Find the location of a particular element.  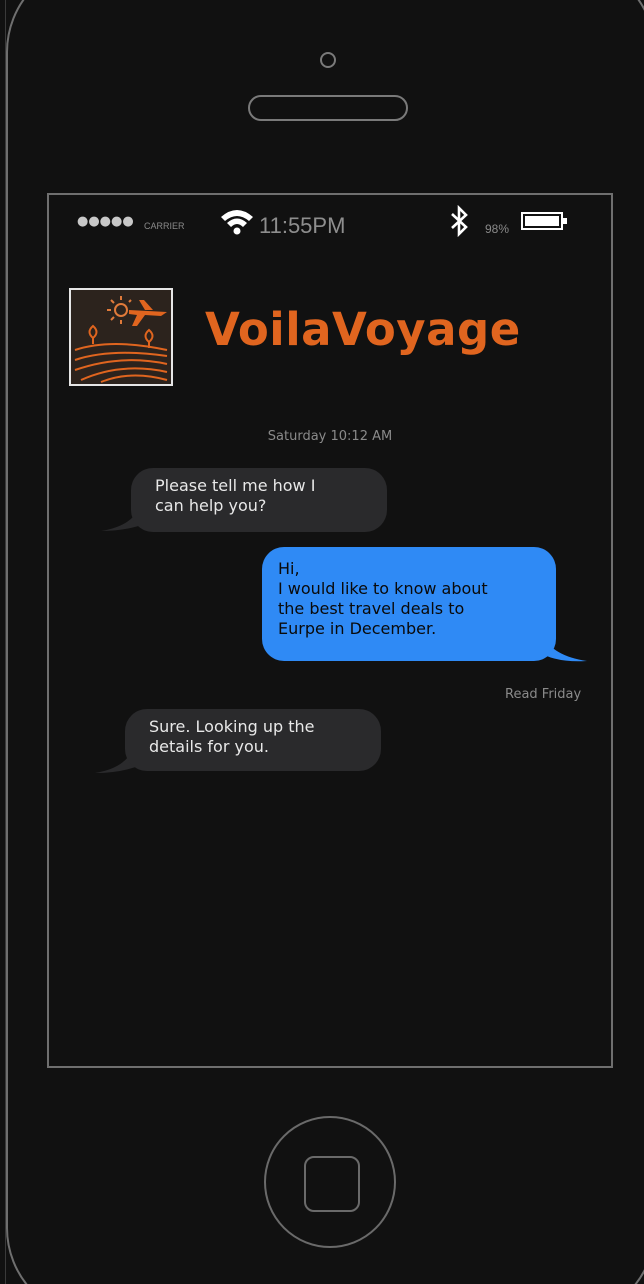

wifi-icon is located at coordinates (237, 222).